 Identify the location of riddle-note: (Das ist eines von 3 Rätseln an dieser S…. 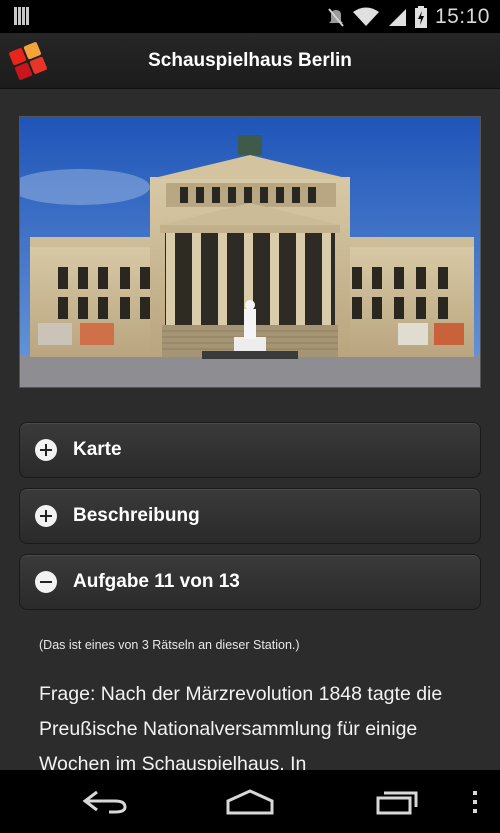
(169, 645).